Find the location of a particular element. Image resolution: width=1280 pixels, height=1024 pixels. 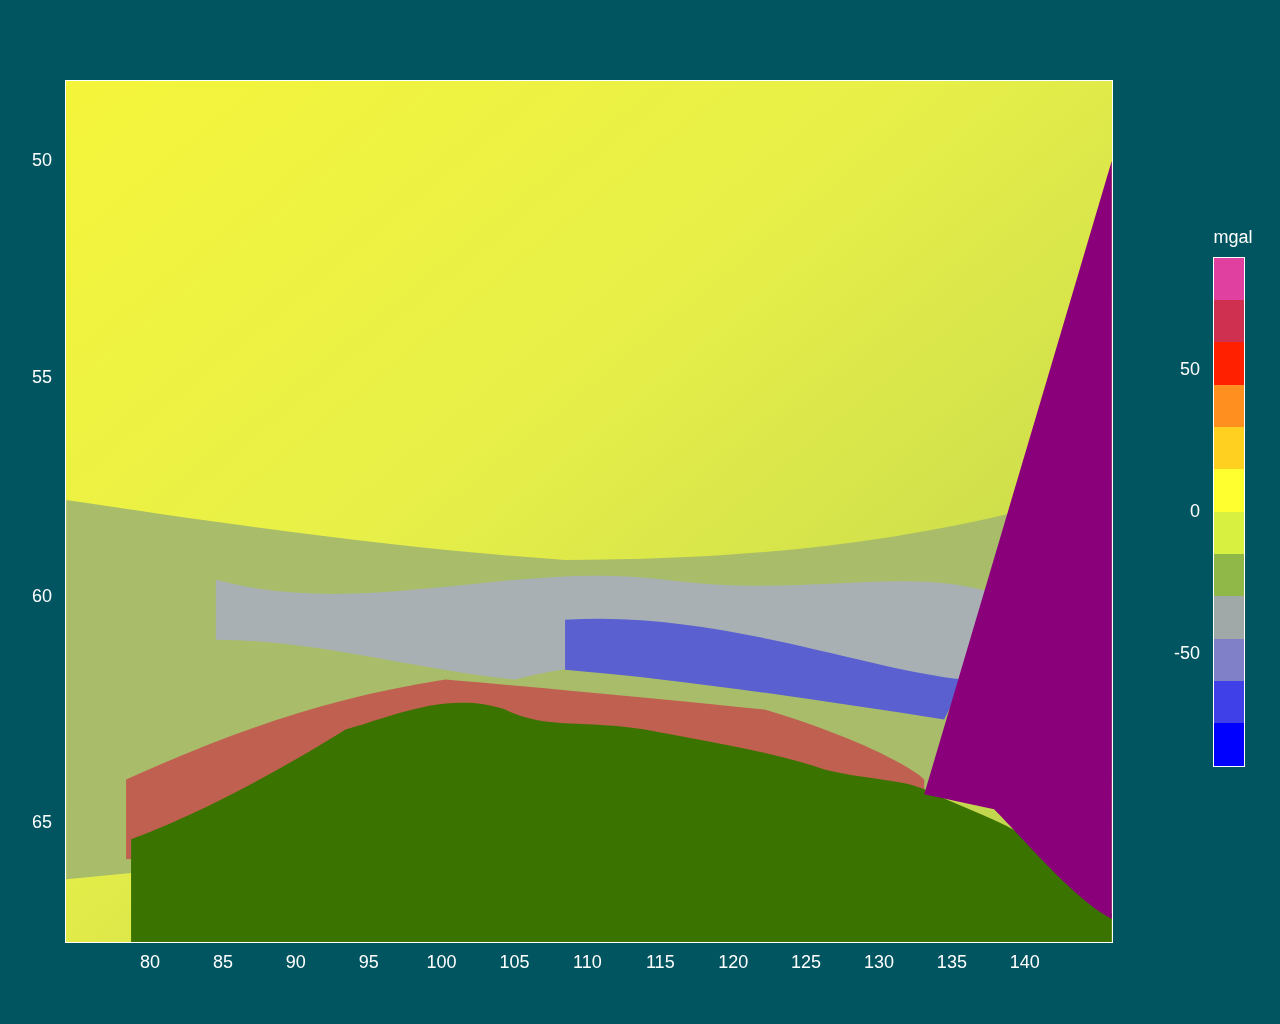

longitude-label: 130 is located at coordinates (879, 962).